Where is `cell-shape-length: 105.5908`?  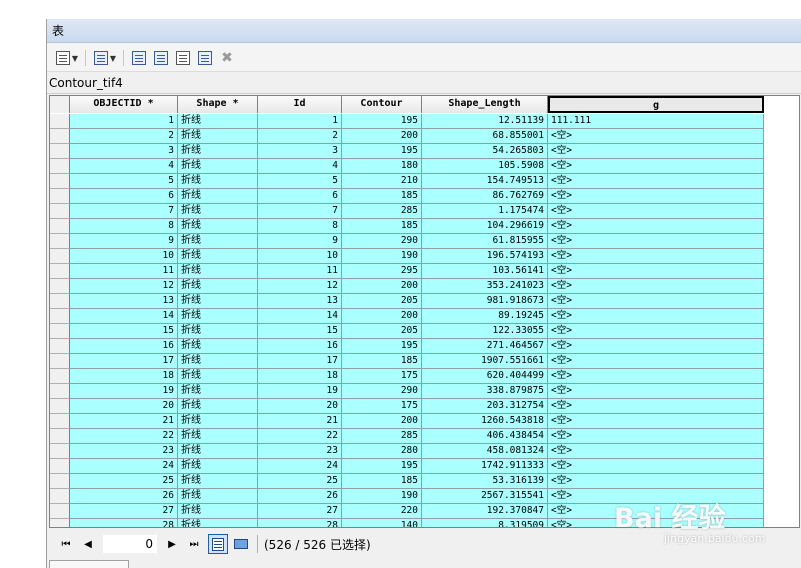 cell-shape-length: 105.5908 is located at coordinates (485, 166).